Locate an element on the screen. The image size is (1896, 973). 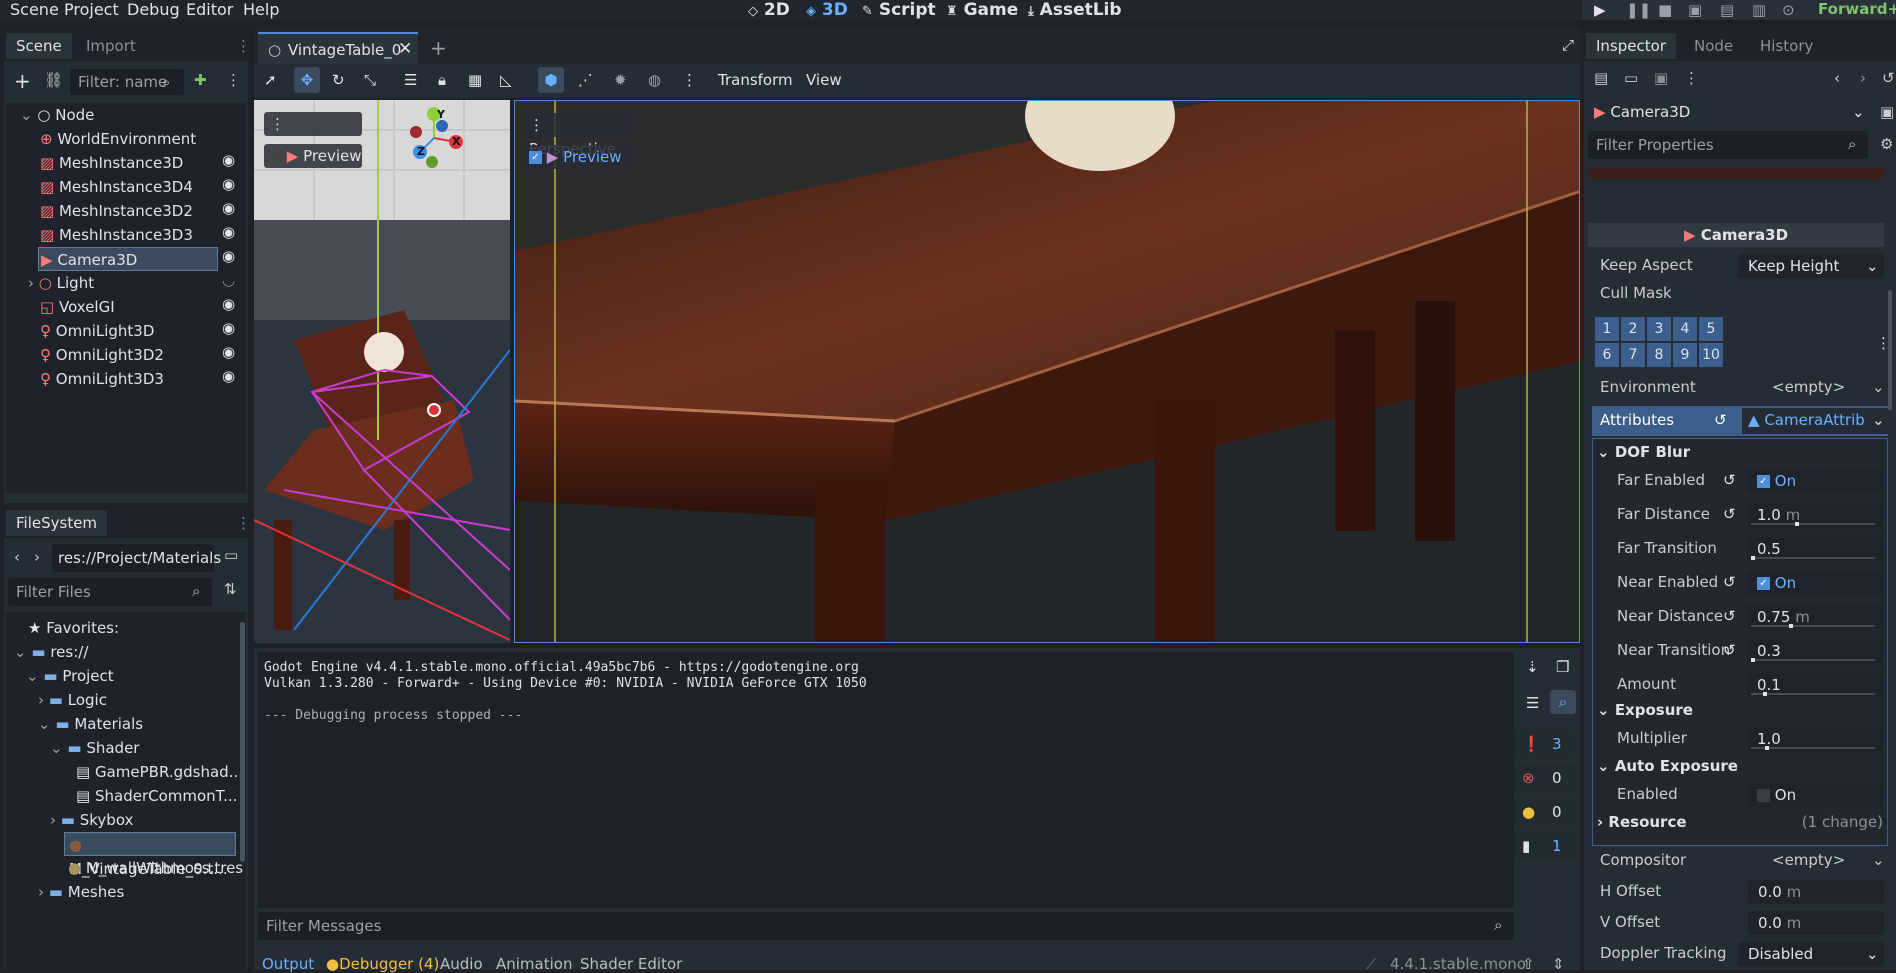
workspace-2d-button: ◇ 2D is located at coordinates (769, 10).